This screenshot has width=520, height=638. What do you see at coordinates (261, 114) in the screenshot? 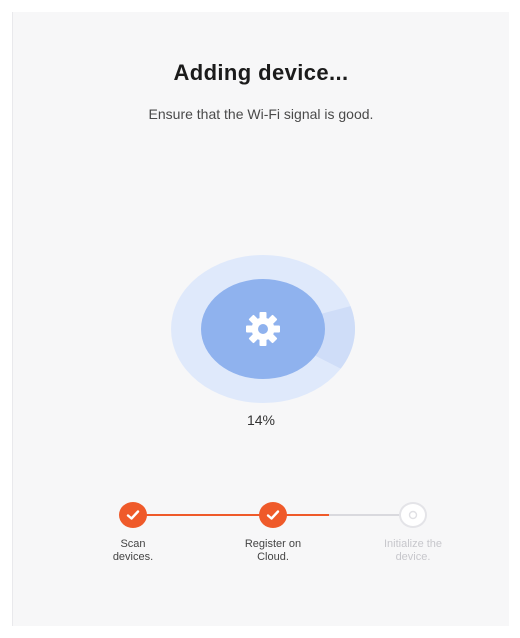
I see `page-subtitle: Ensure that the Wi-Fi signal is good.` at bounding box center [261, 114].